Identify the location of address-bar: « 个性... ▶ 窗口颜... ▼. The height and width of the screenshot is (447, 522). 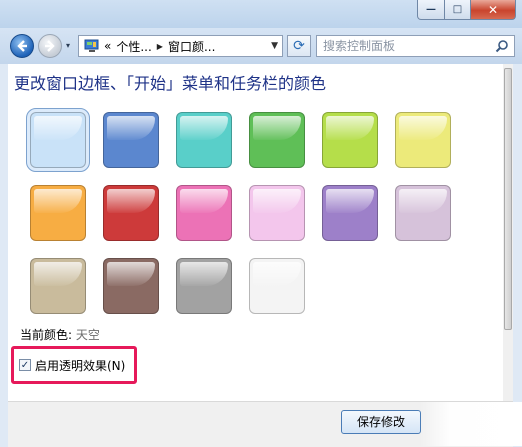
(180, 46).